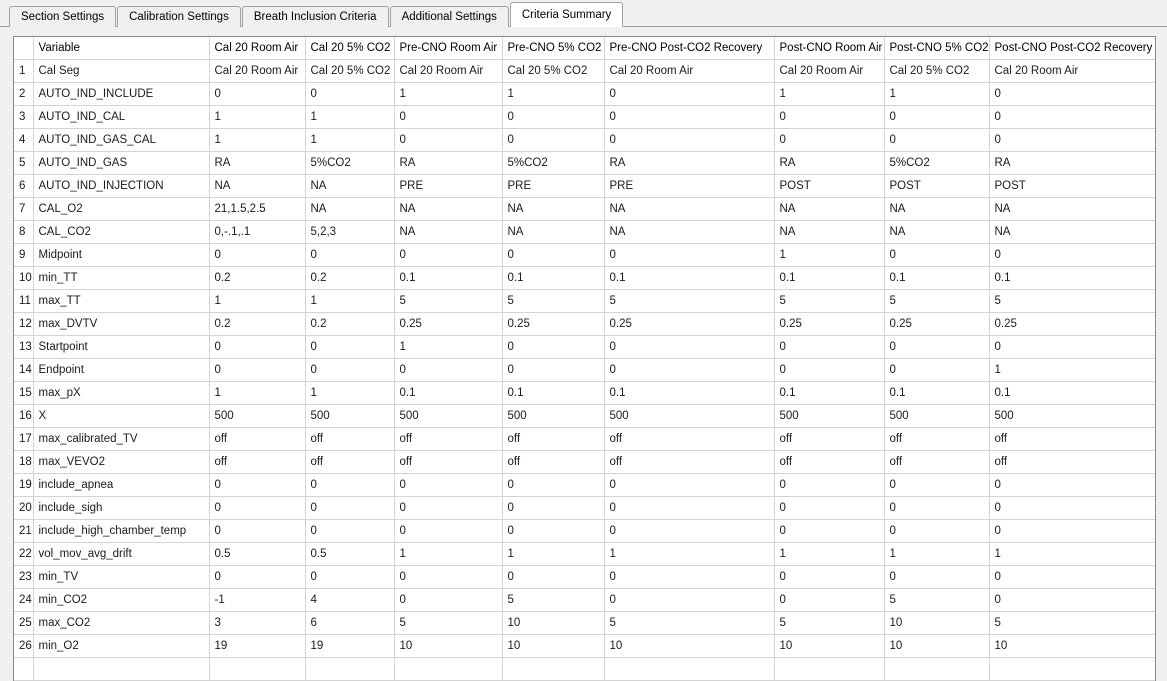  What do you see at coordinates (63, 16) in the screenshot?
I see `tab-section-settings: Section Settings` at bounding box center [63, 16].